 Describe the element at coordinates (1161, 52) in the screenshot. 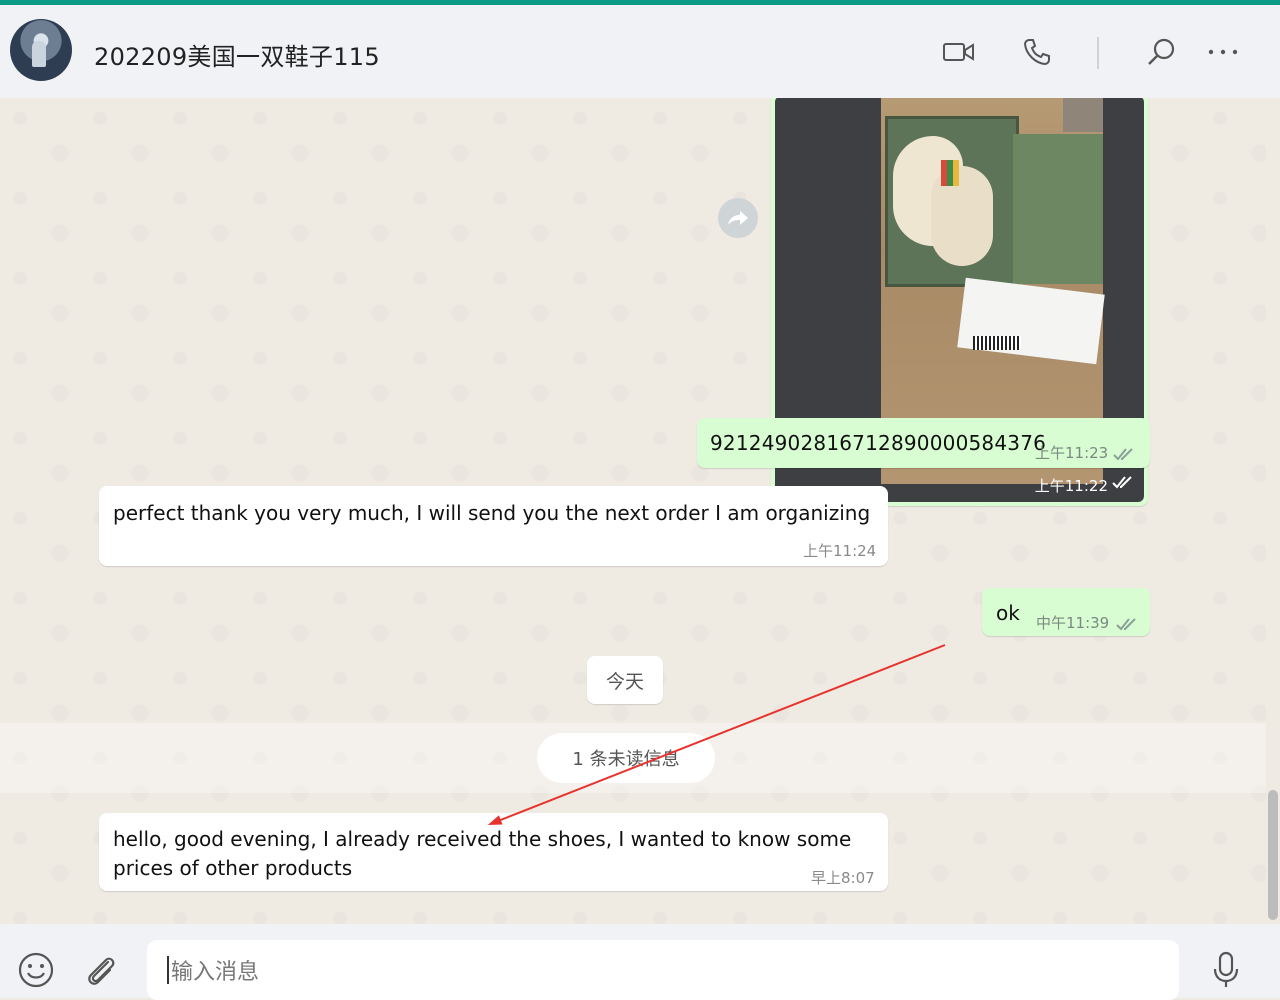

I see `search-icon` at that location.